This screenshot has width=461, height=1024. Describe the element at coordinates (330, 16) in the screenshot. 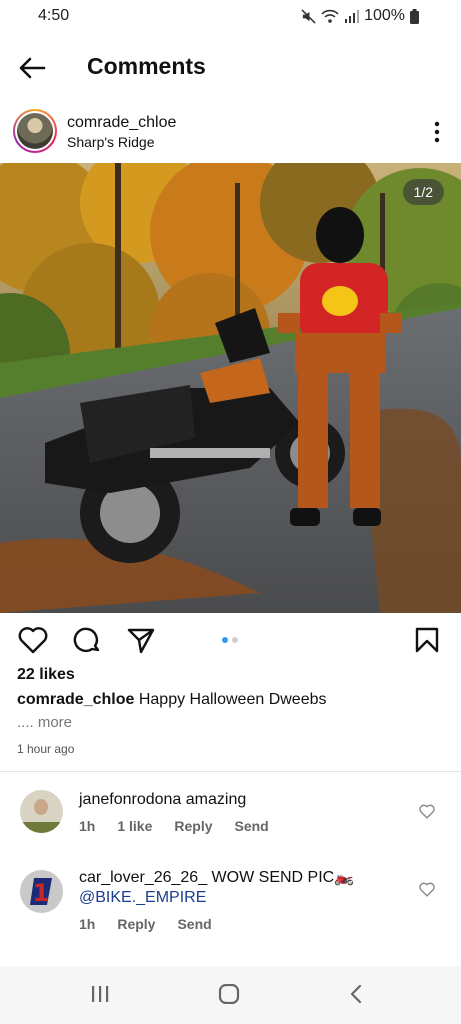

I see `wifi-icon` at that location.